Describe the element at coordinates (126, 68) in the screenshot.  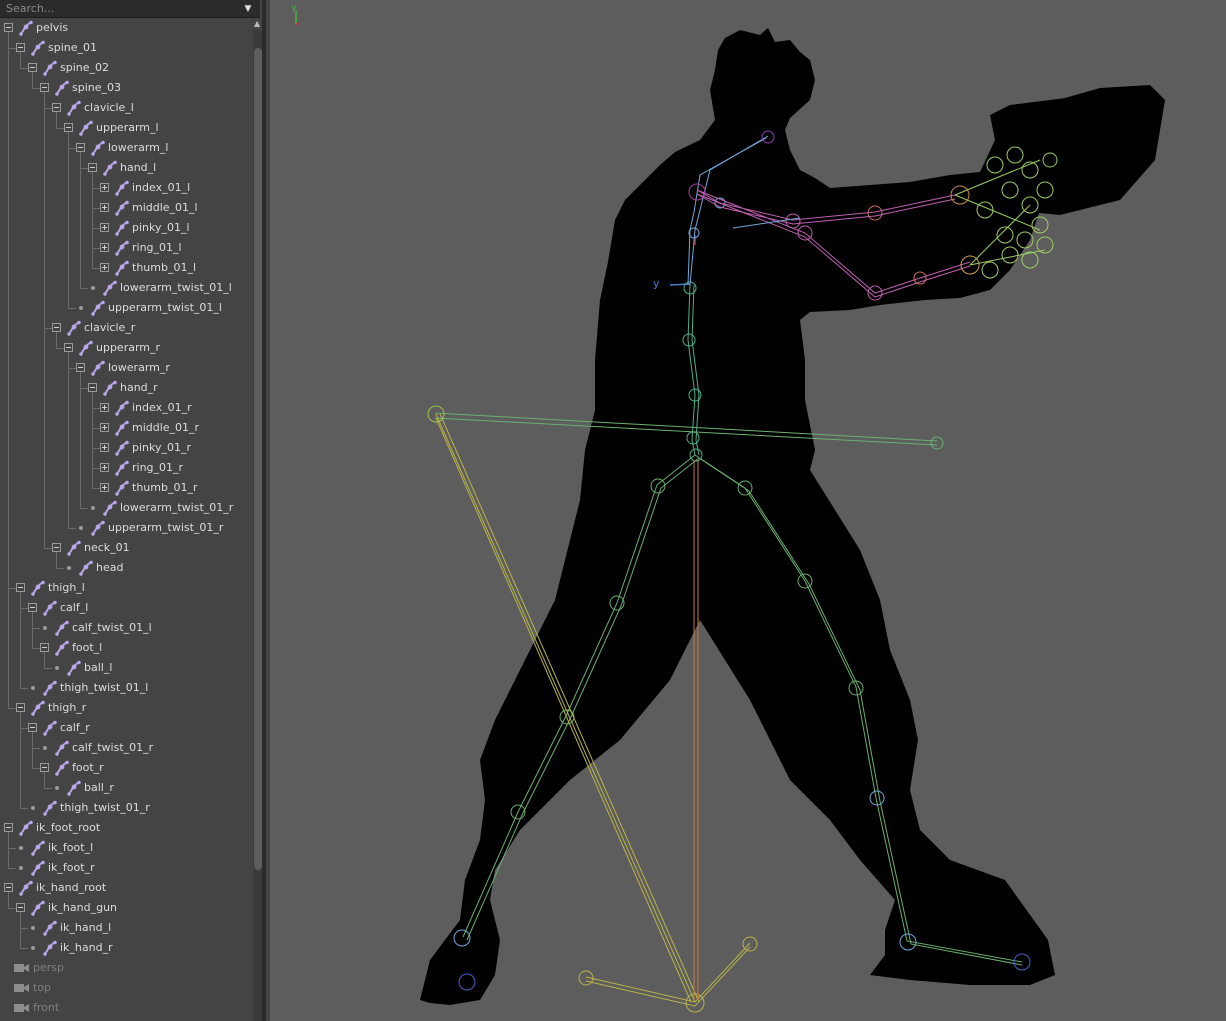
I see `outliner-joint-item: spine_02` at that location.